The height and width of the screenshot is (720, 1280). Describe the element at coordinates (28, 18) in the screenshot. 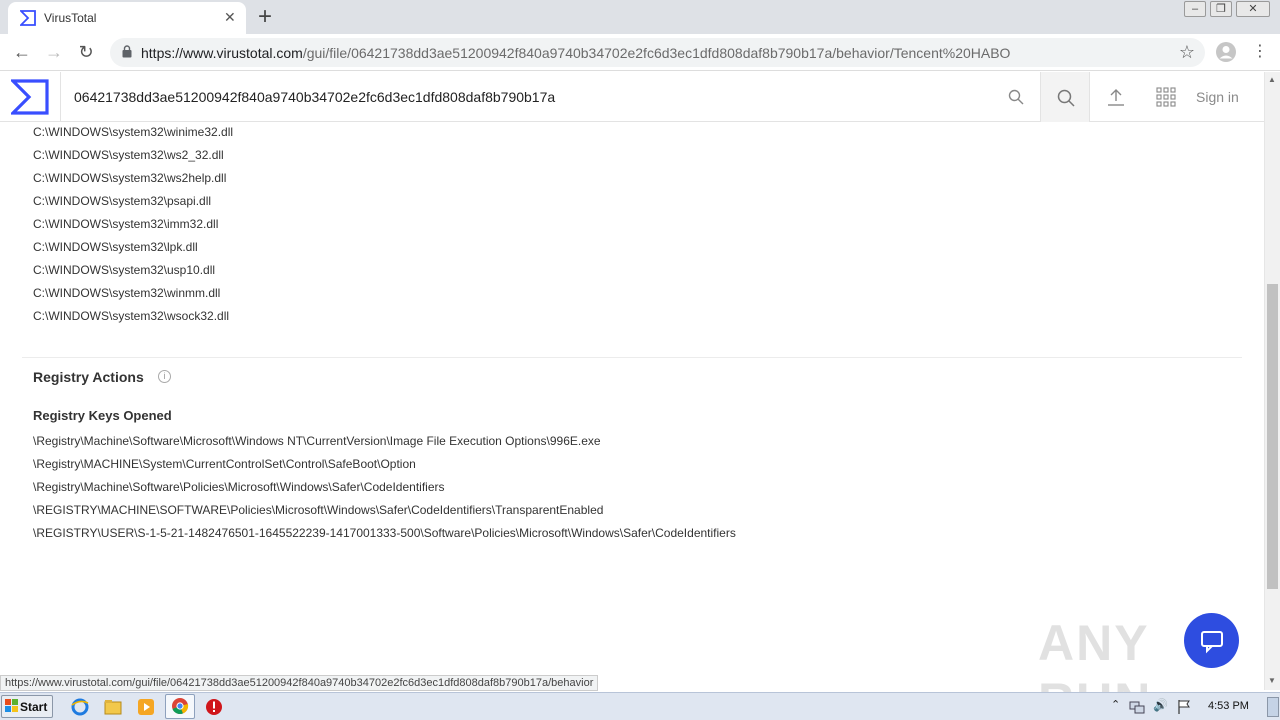

I see `virustotal-favicon-icon` at that location.